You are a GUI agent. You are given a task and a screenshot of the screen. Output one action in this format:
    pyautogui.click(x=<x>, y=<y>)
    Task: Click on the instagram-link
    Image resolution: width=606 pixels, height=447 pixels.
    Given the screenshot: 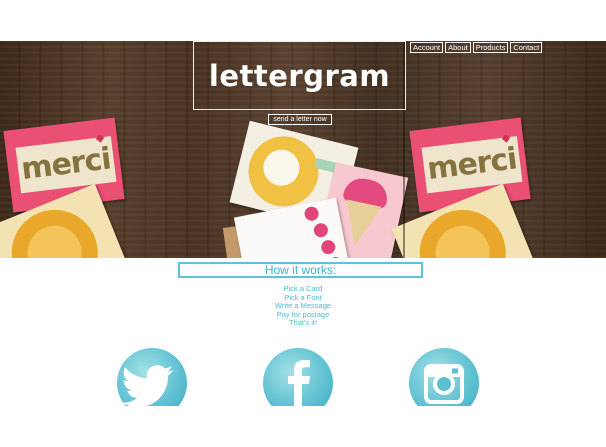 What is the action you would take?
    pyautogui.click(x=444, y=377)
    